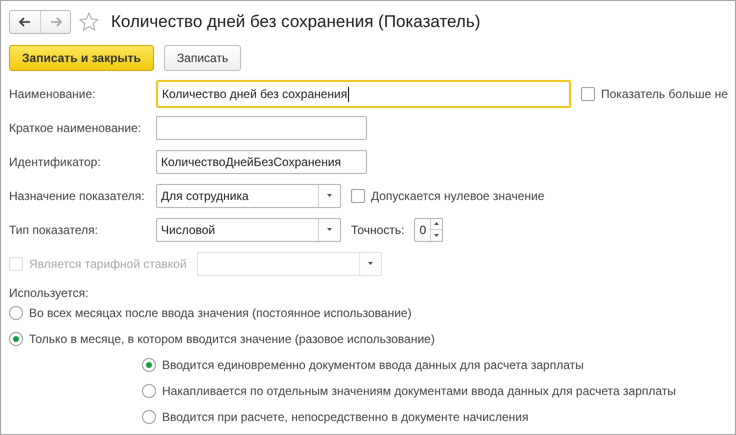 The image size is (736, 435). Describe the element at coordinates (53, 94) in the screenshot. I see `field-label: Наименование:` at that location.